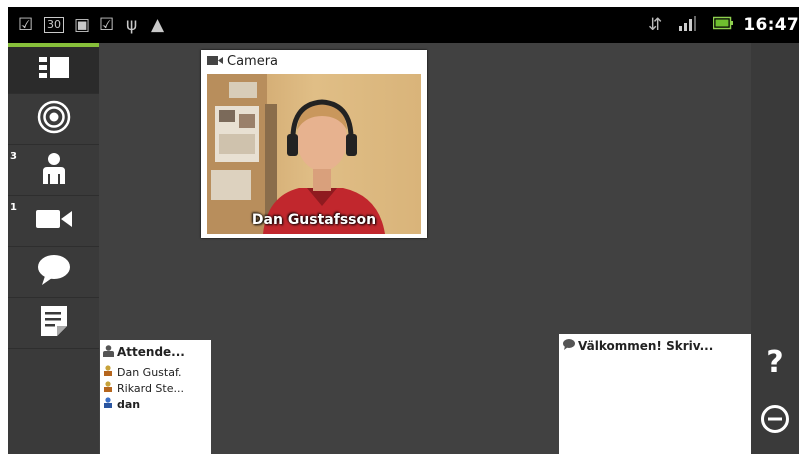 Image resolution: width=799 pixels, height=454 pixels. I want to click on help-label: ?, so click(775, 362).